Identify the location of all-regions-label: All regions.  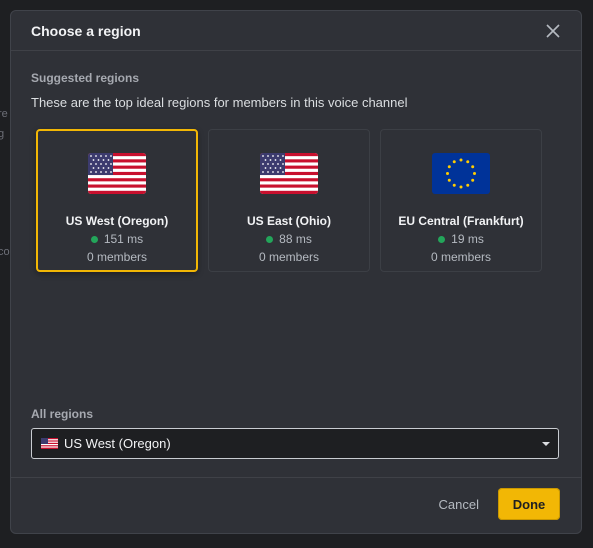
(62, 414).